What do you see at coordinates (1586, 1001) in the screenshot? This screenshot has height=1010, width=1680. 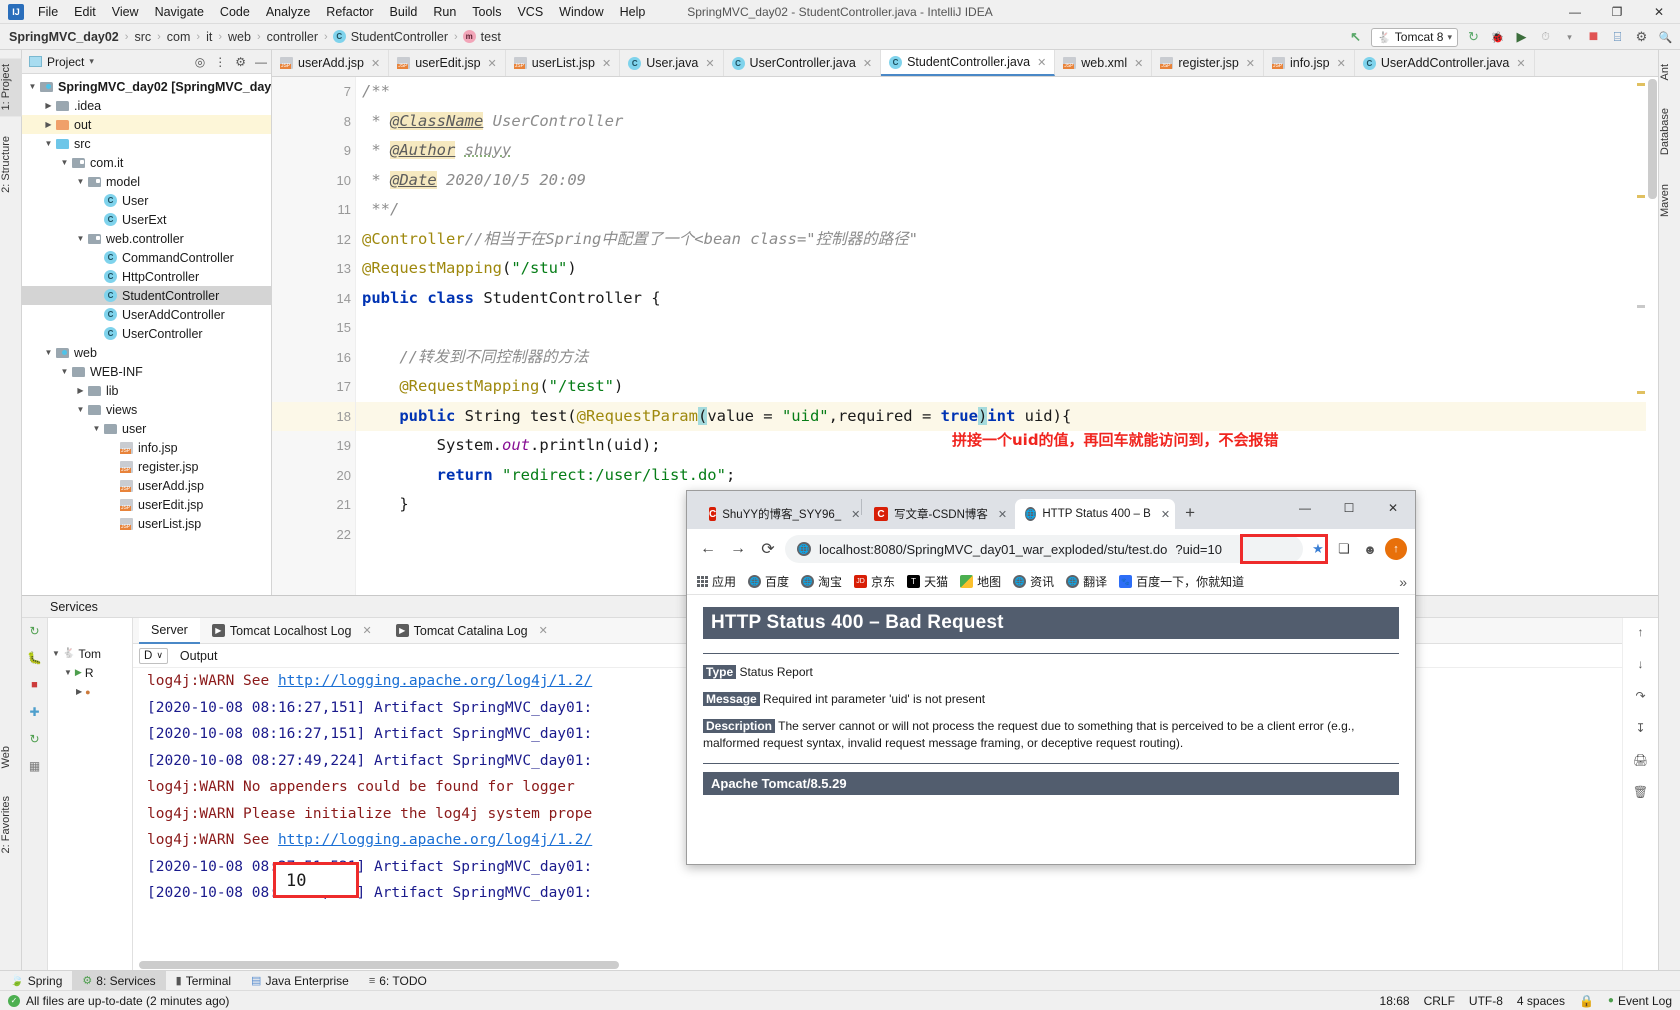 I see `lock-icon: 🔒` at bounding box center [1586, 1001].